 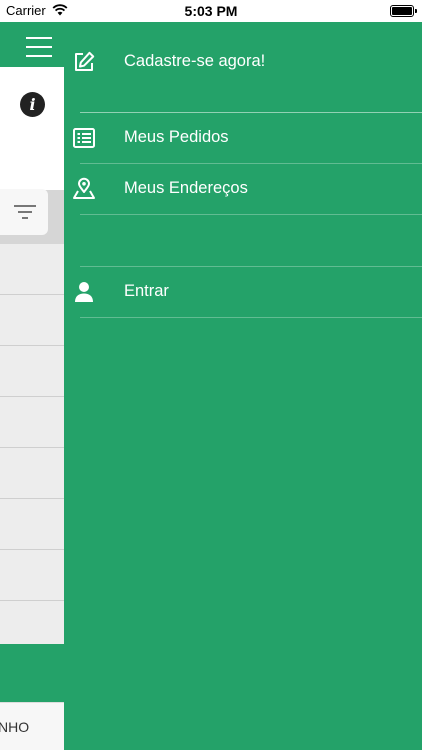 What do you see at coordinates (84, 292) in the screenshot?
I see `user-icon` at bounding box center [84, 292].